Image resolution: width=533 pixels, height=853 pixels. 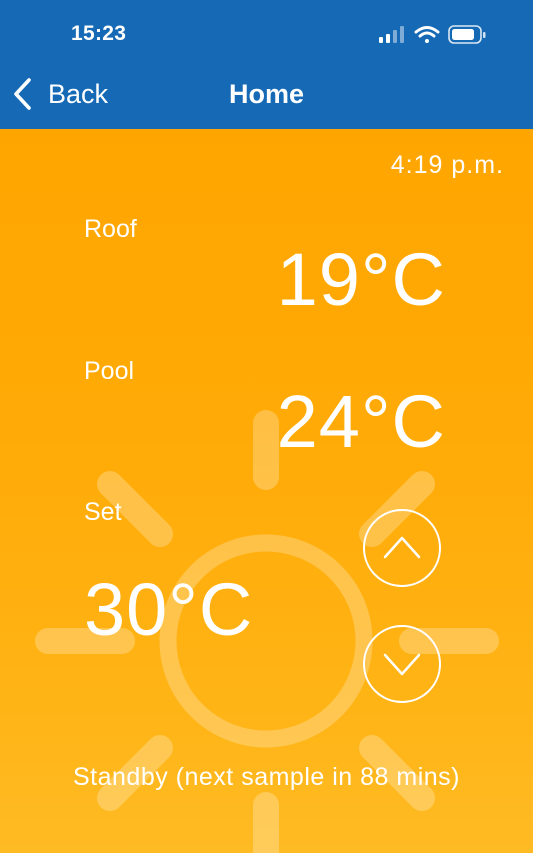 I want to click on roof-temperature: 19°C, so click(x=361, y=279).